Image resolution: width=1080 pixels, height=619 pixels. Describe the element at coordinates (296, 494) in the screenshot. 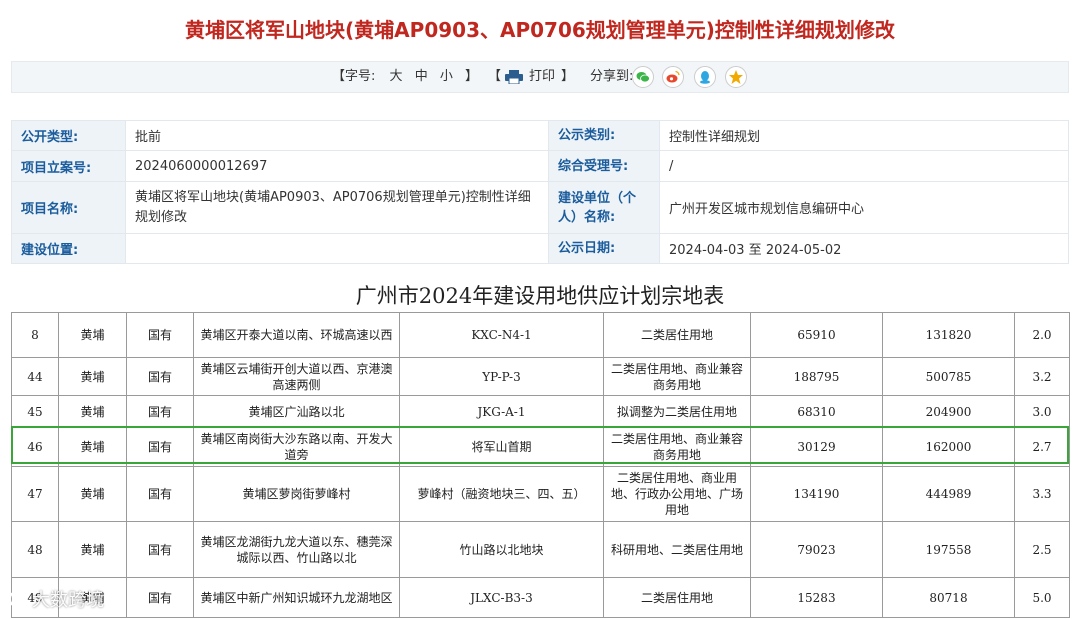

I see `location-cell: 黄埔区萝岗街萝峰村` at that location.